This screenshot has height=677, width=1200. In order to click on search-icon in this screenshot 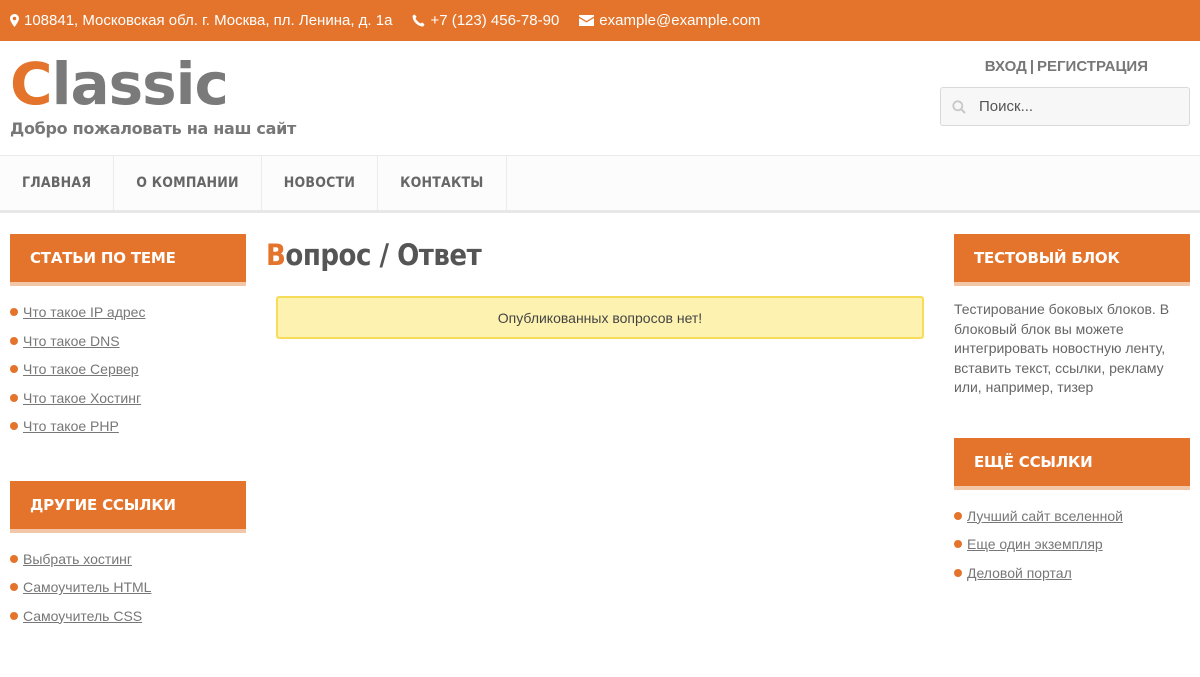, I will do `click(959, 106)`.